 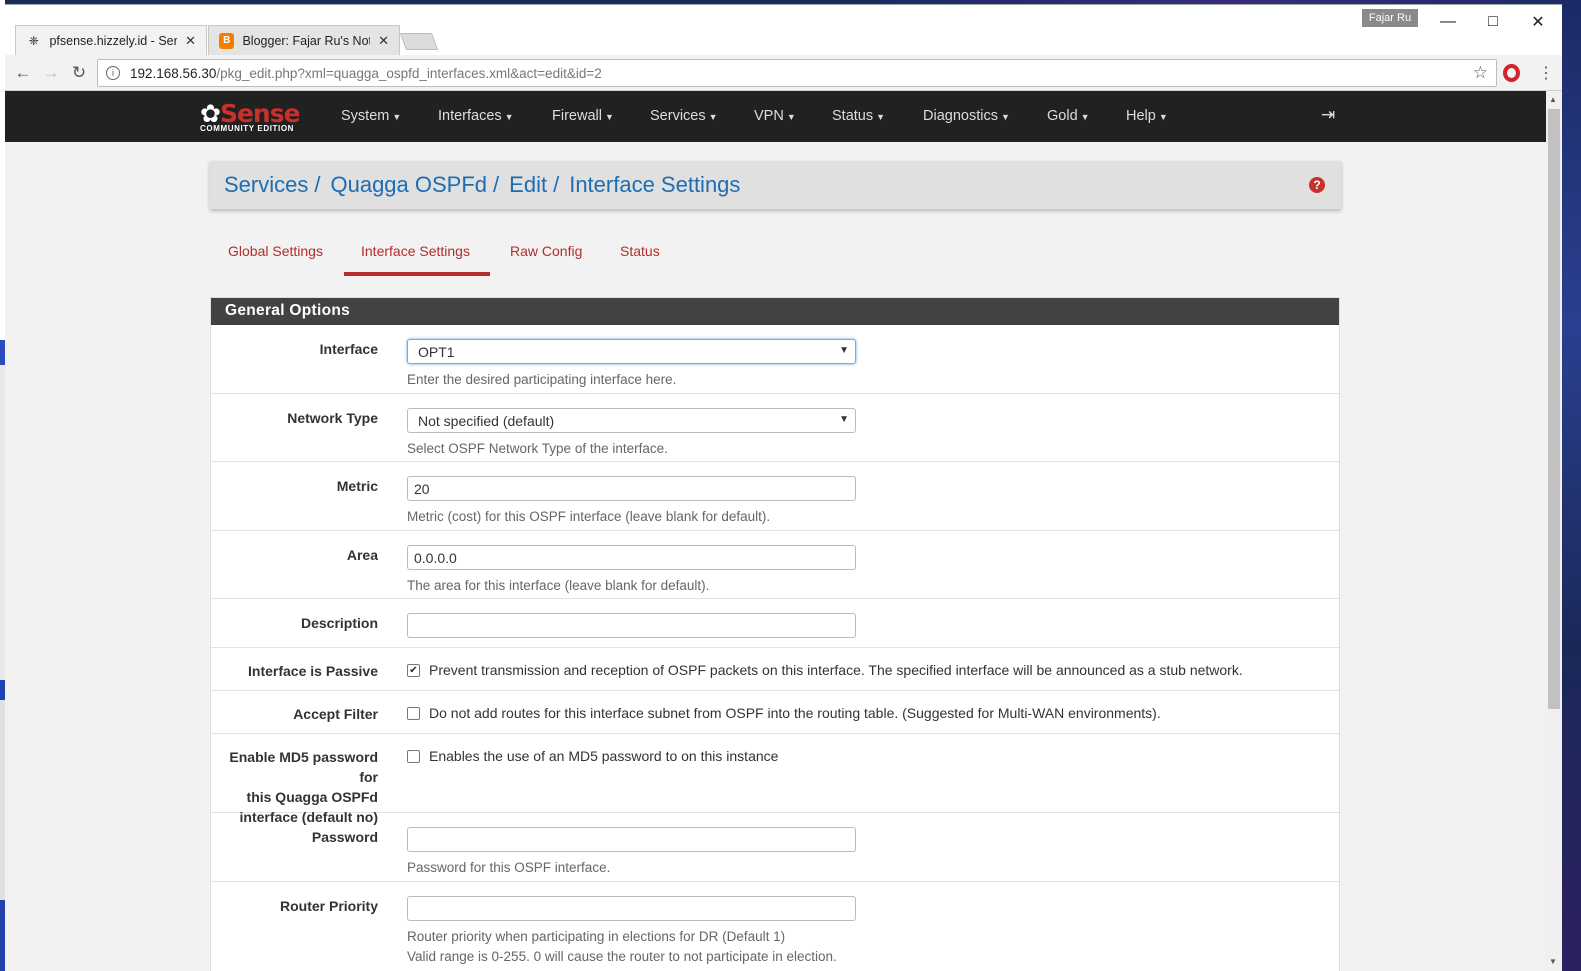 I want to click on browser-tab-blogger: B Blogger: Fajar Ru's Note ✕, so click(x=304, y=40).